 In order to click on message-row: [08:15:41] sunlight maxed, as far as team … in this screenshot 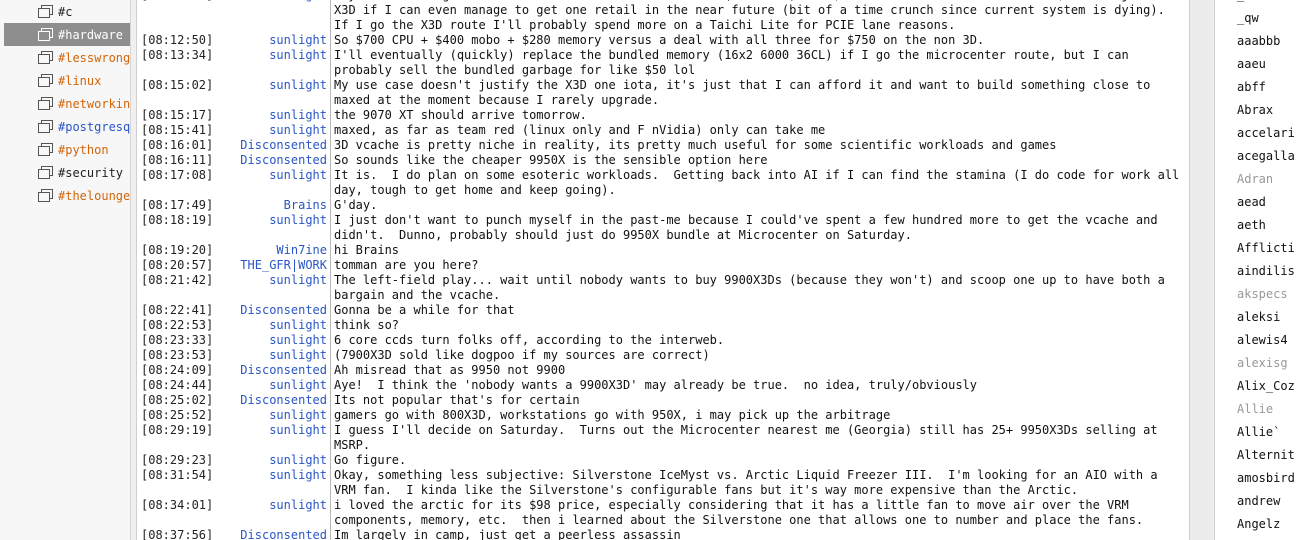, I will do `click(663, 130)`.